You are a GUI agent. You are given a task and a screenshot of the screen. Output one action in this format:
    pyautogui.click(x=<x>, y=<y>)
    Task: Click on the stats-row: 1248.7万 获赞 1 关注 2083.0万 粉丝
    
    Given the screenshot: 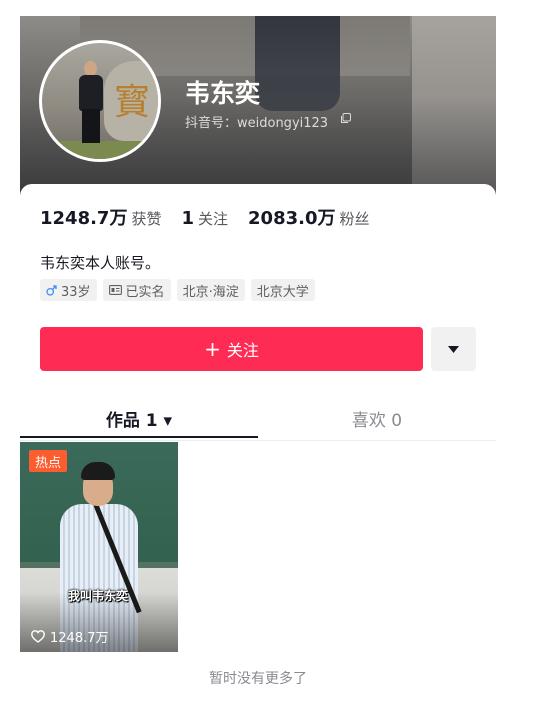 What is the action you would take?
    pyautogui.click(x=215, y=217)
    